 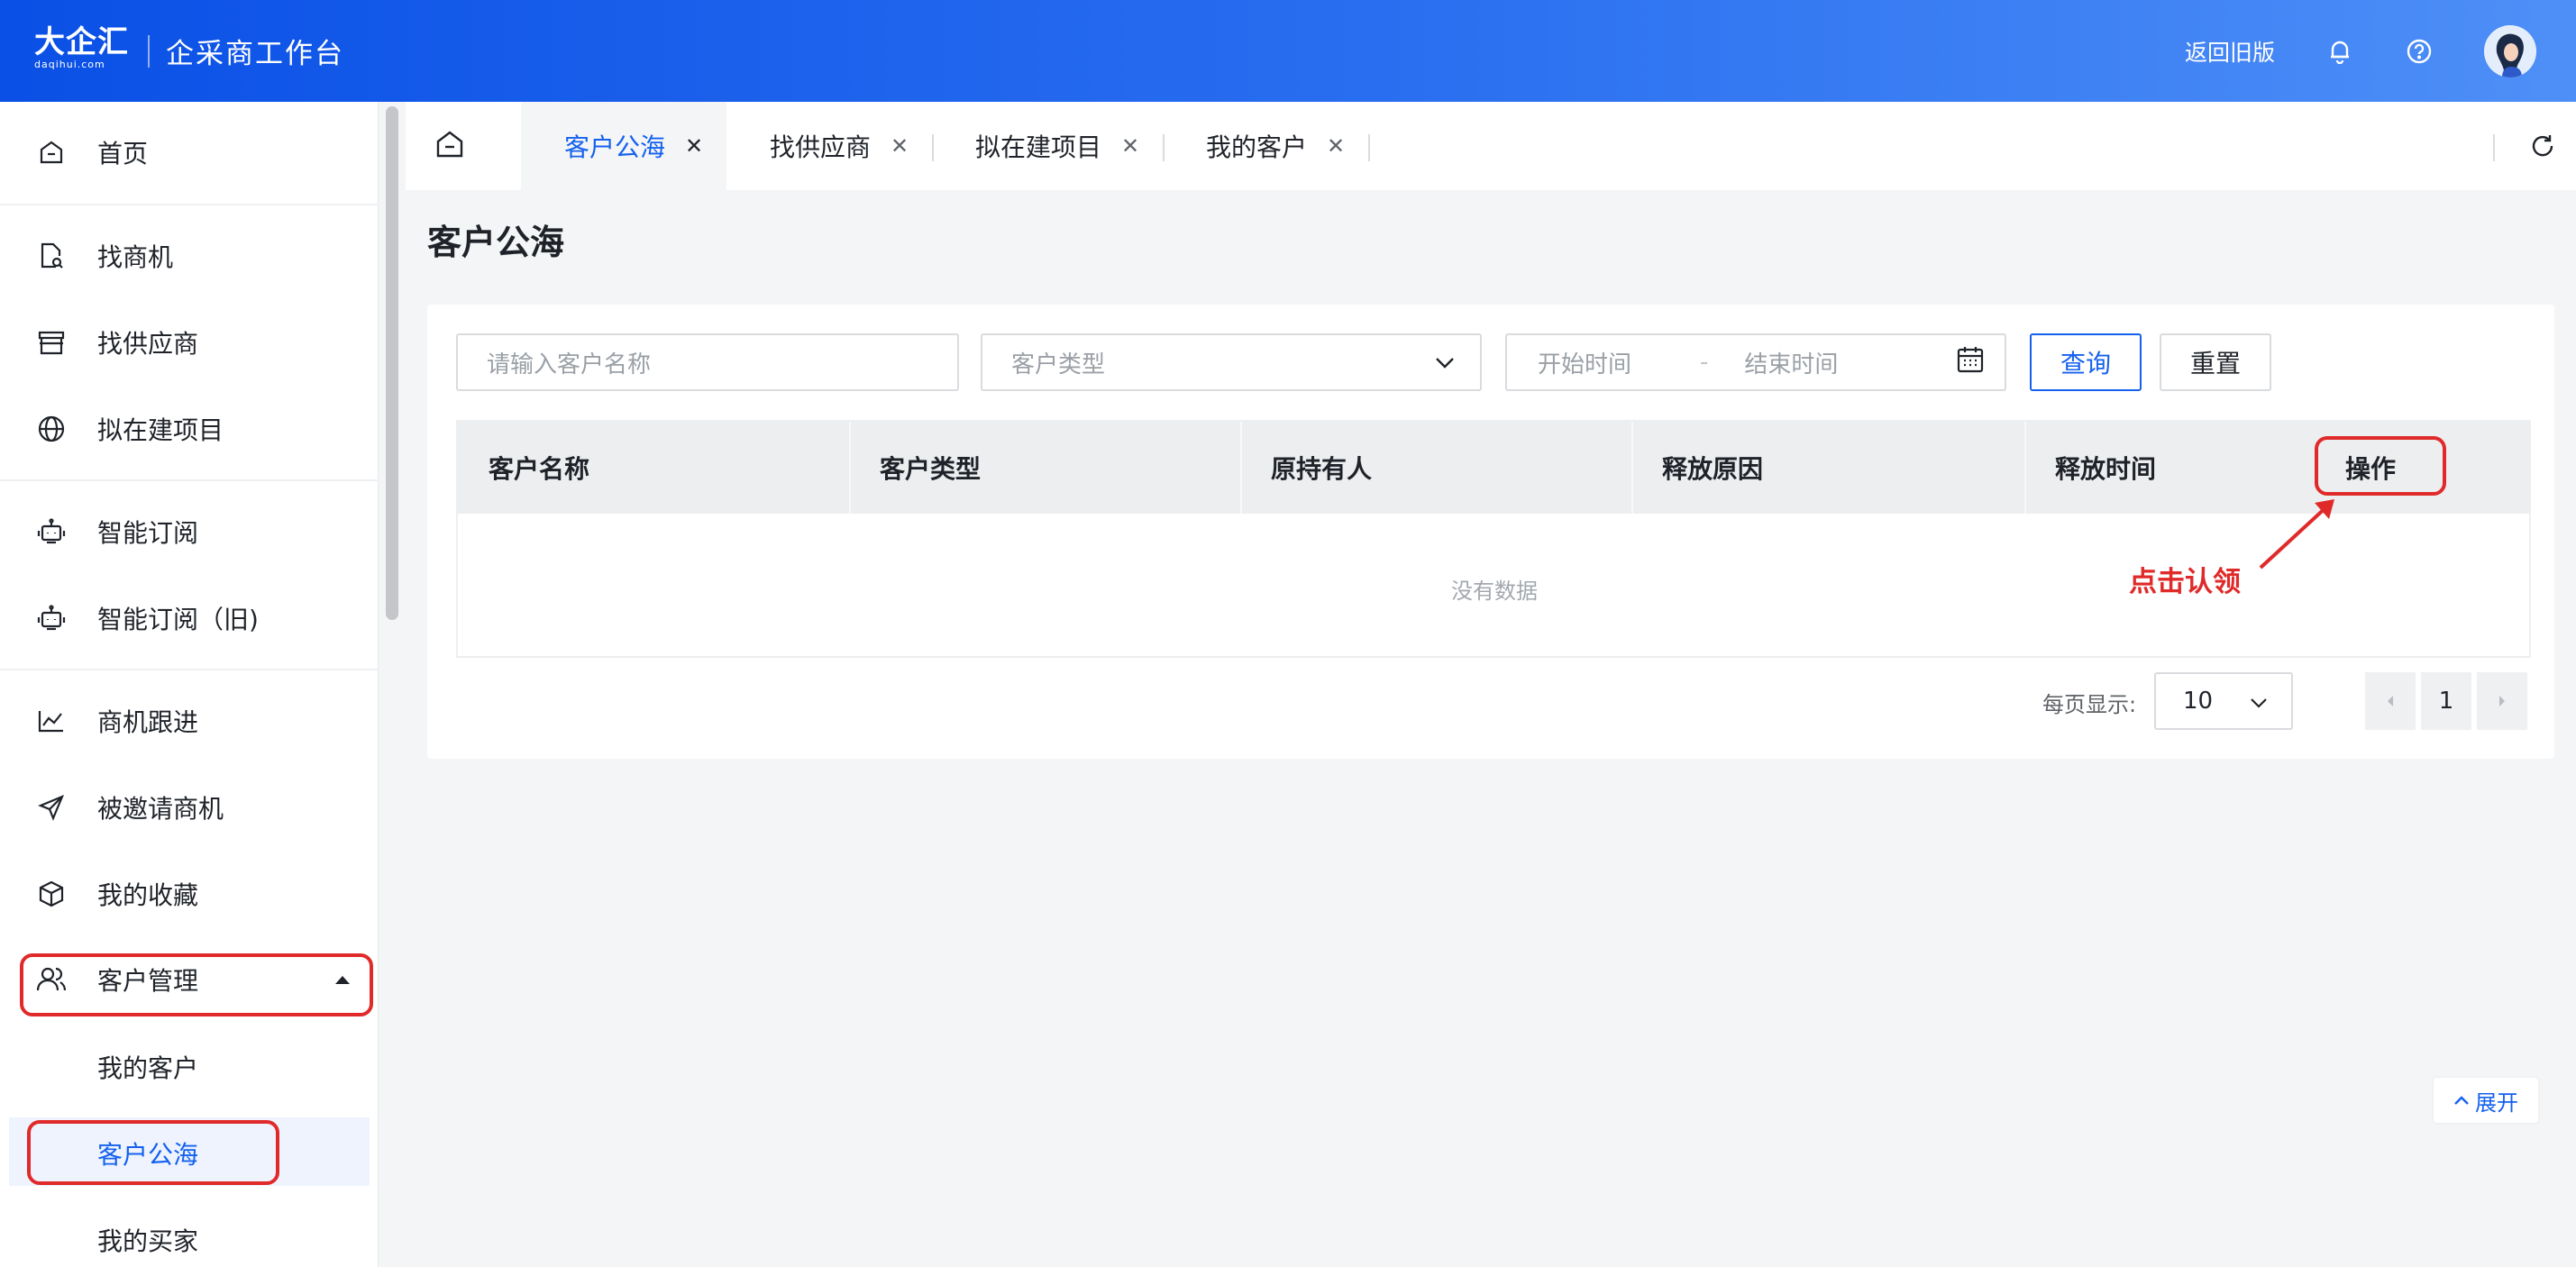 What do you see at coordinates (51, 429) in the screenshot?
I see `globe-icon` at bounding box center [51, 429].